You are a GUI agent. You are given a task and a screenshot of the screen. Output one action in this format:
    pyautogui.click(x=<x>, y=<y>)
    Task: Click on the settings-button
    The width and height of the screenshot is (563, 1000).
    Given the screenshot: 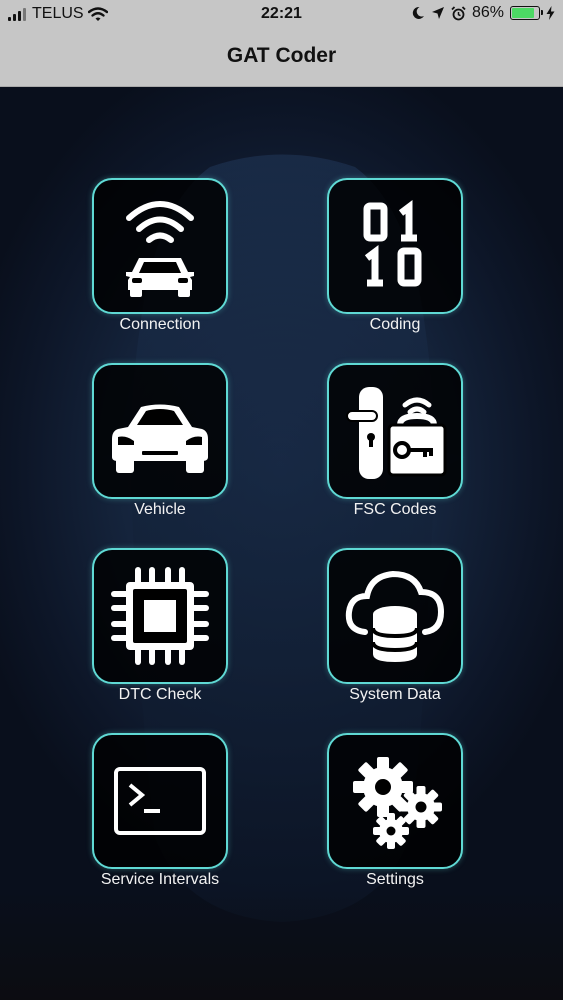 What is the action you would take?
    pyautogui.click(x=395, y=801)
    